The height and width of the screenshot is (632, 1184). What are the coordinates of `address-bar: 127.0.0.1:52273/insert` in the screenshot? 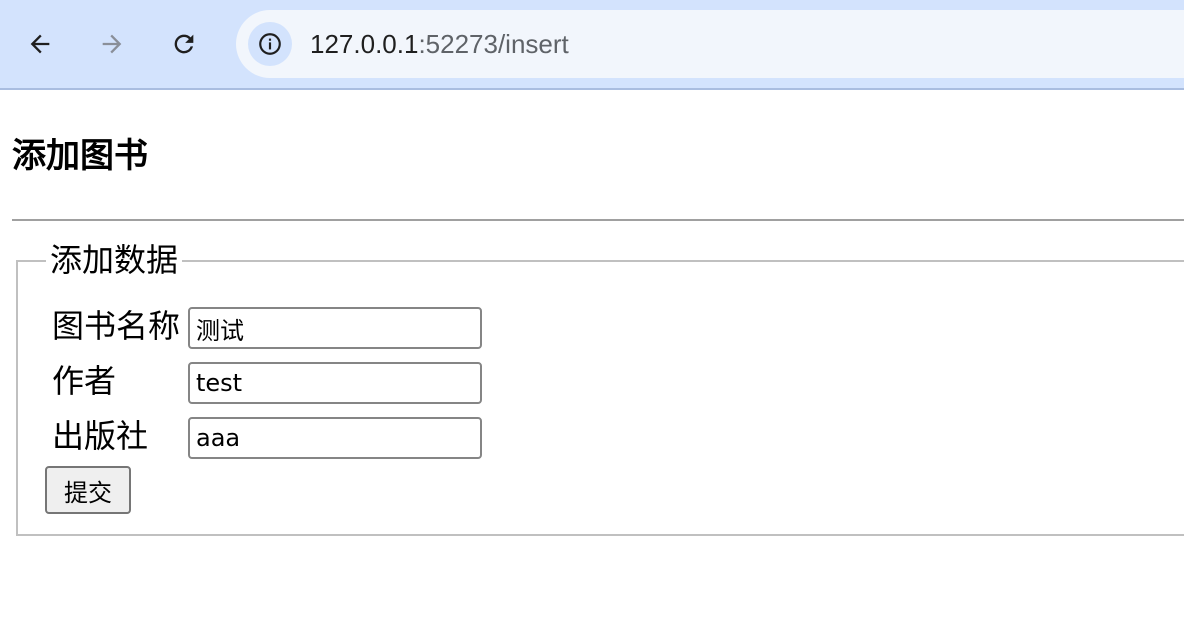 It's located at (710, 44).